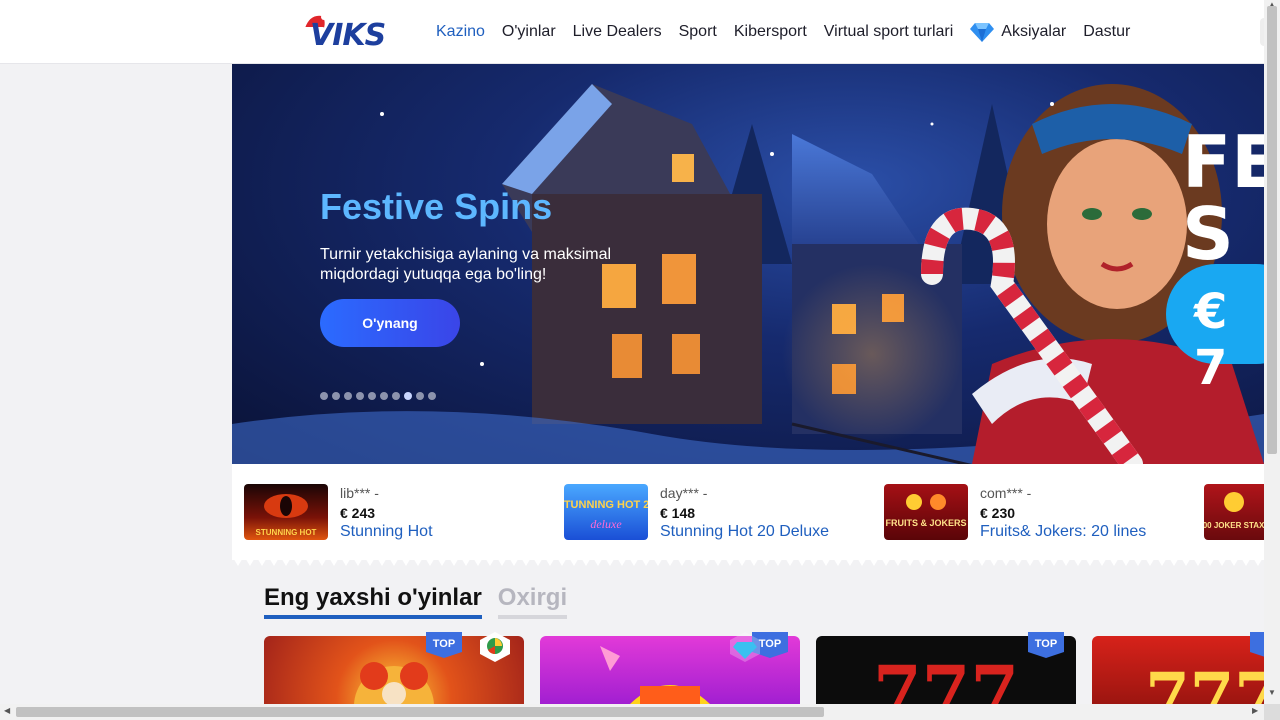  I want to click on top-badge, so click(1257, 645).